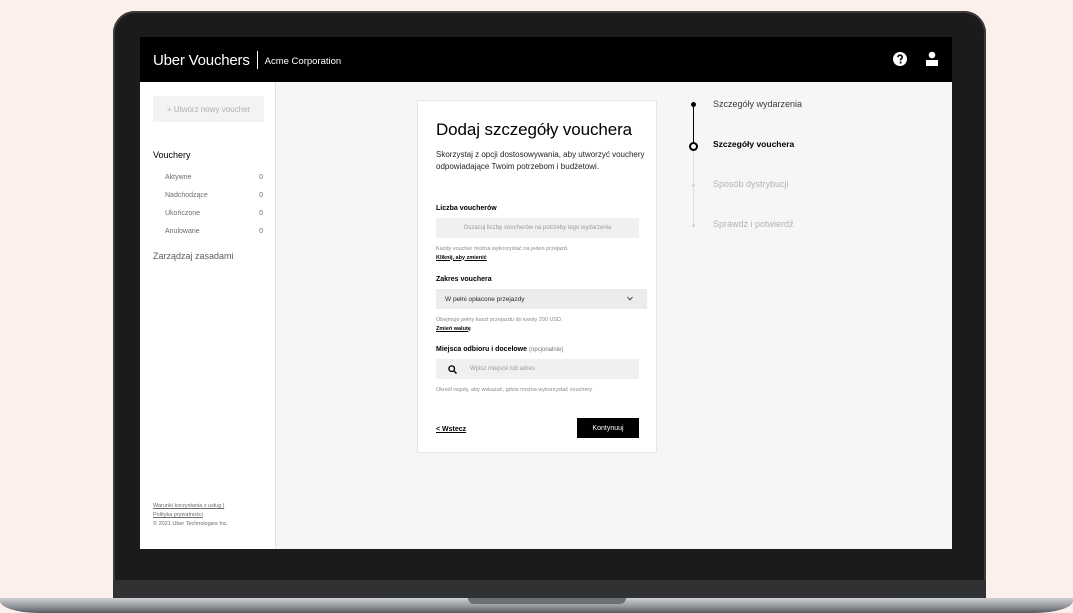 The image size is (1073, 613). I want to click on continue-button: Kontynuuj, so click(608, 428).